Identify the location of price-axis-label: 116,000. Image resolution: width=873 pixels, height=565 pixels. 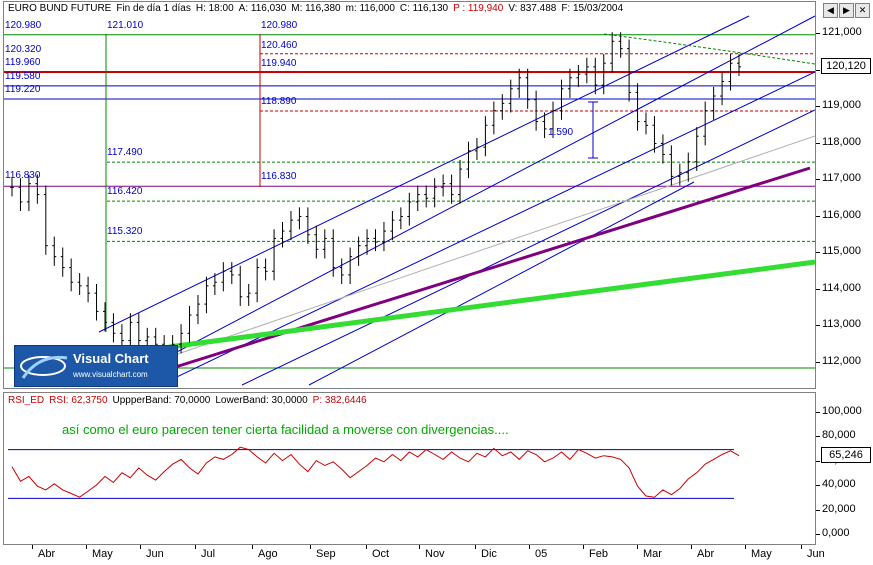
(841, 214).